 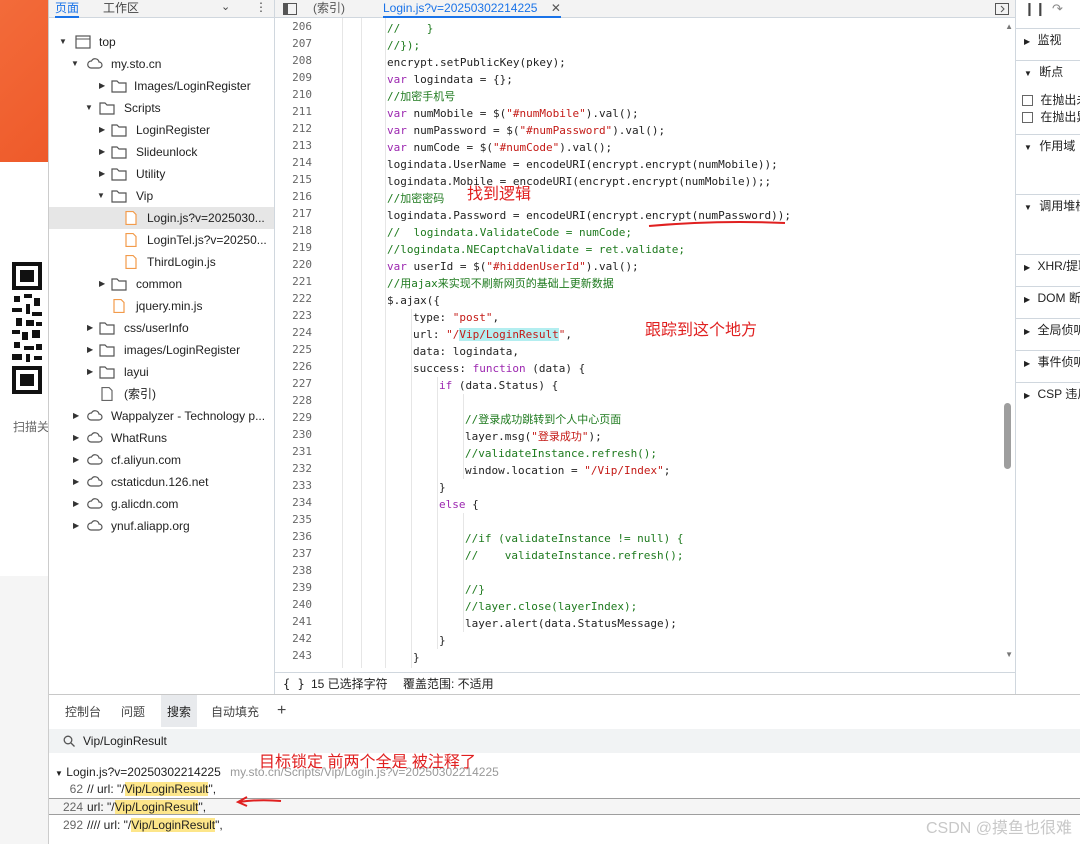 I want to click on code-line: // }, so click(x=410, y=28).